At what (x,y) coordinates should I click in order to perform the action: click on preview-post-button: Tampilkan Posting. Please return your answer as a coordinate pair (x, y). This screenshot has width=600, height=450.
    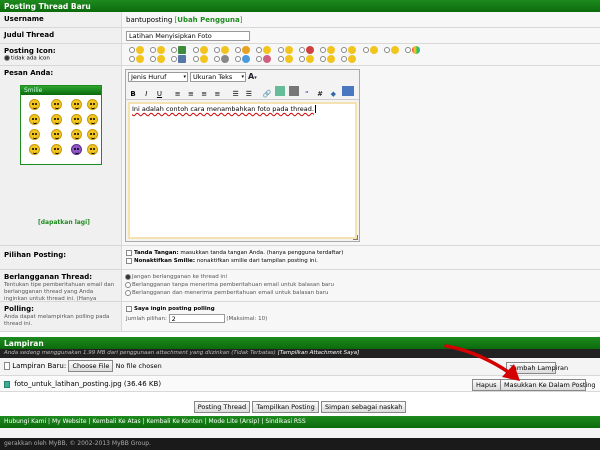
    Looking at the image, I should click on (285, 407).